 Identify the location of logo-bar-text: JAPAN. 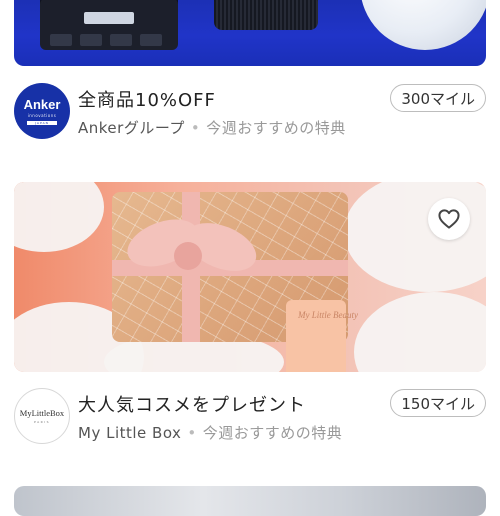
(42, 122).